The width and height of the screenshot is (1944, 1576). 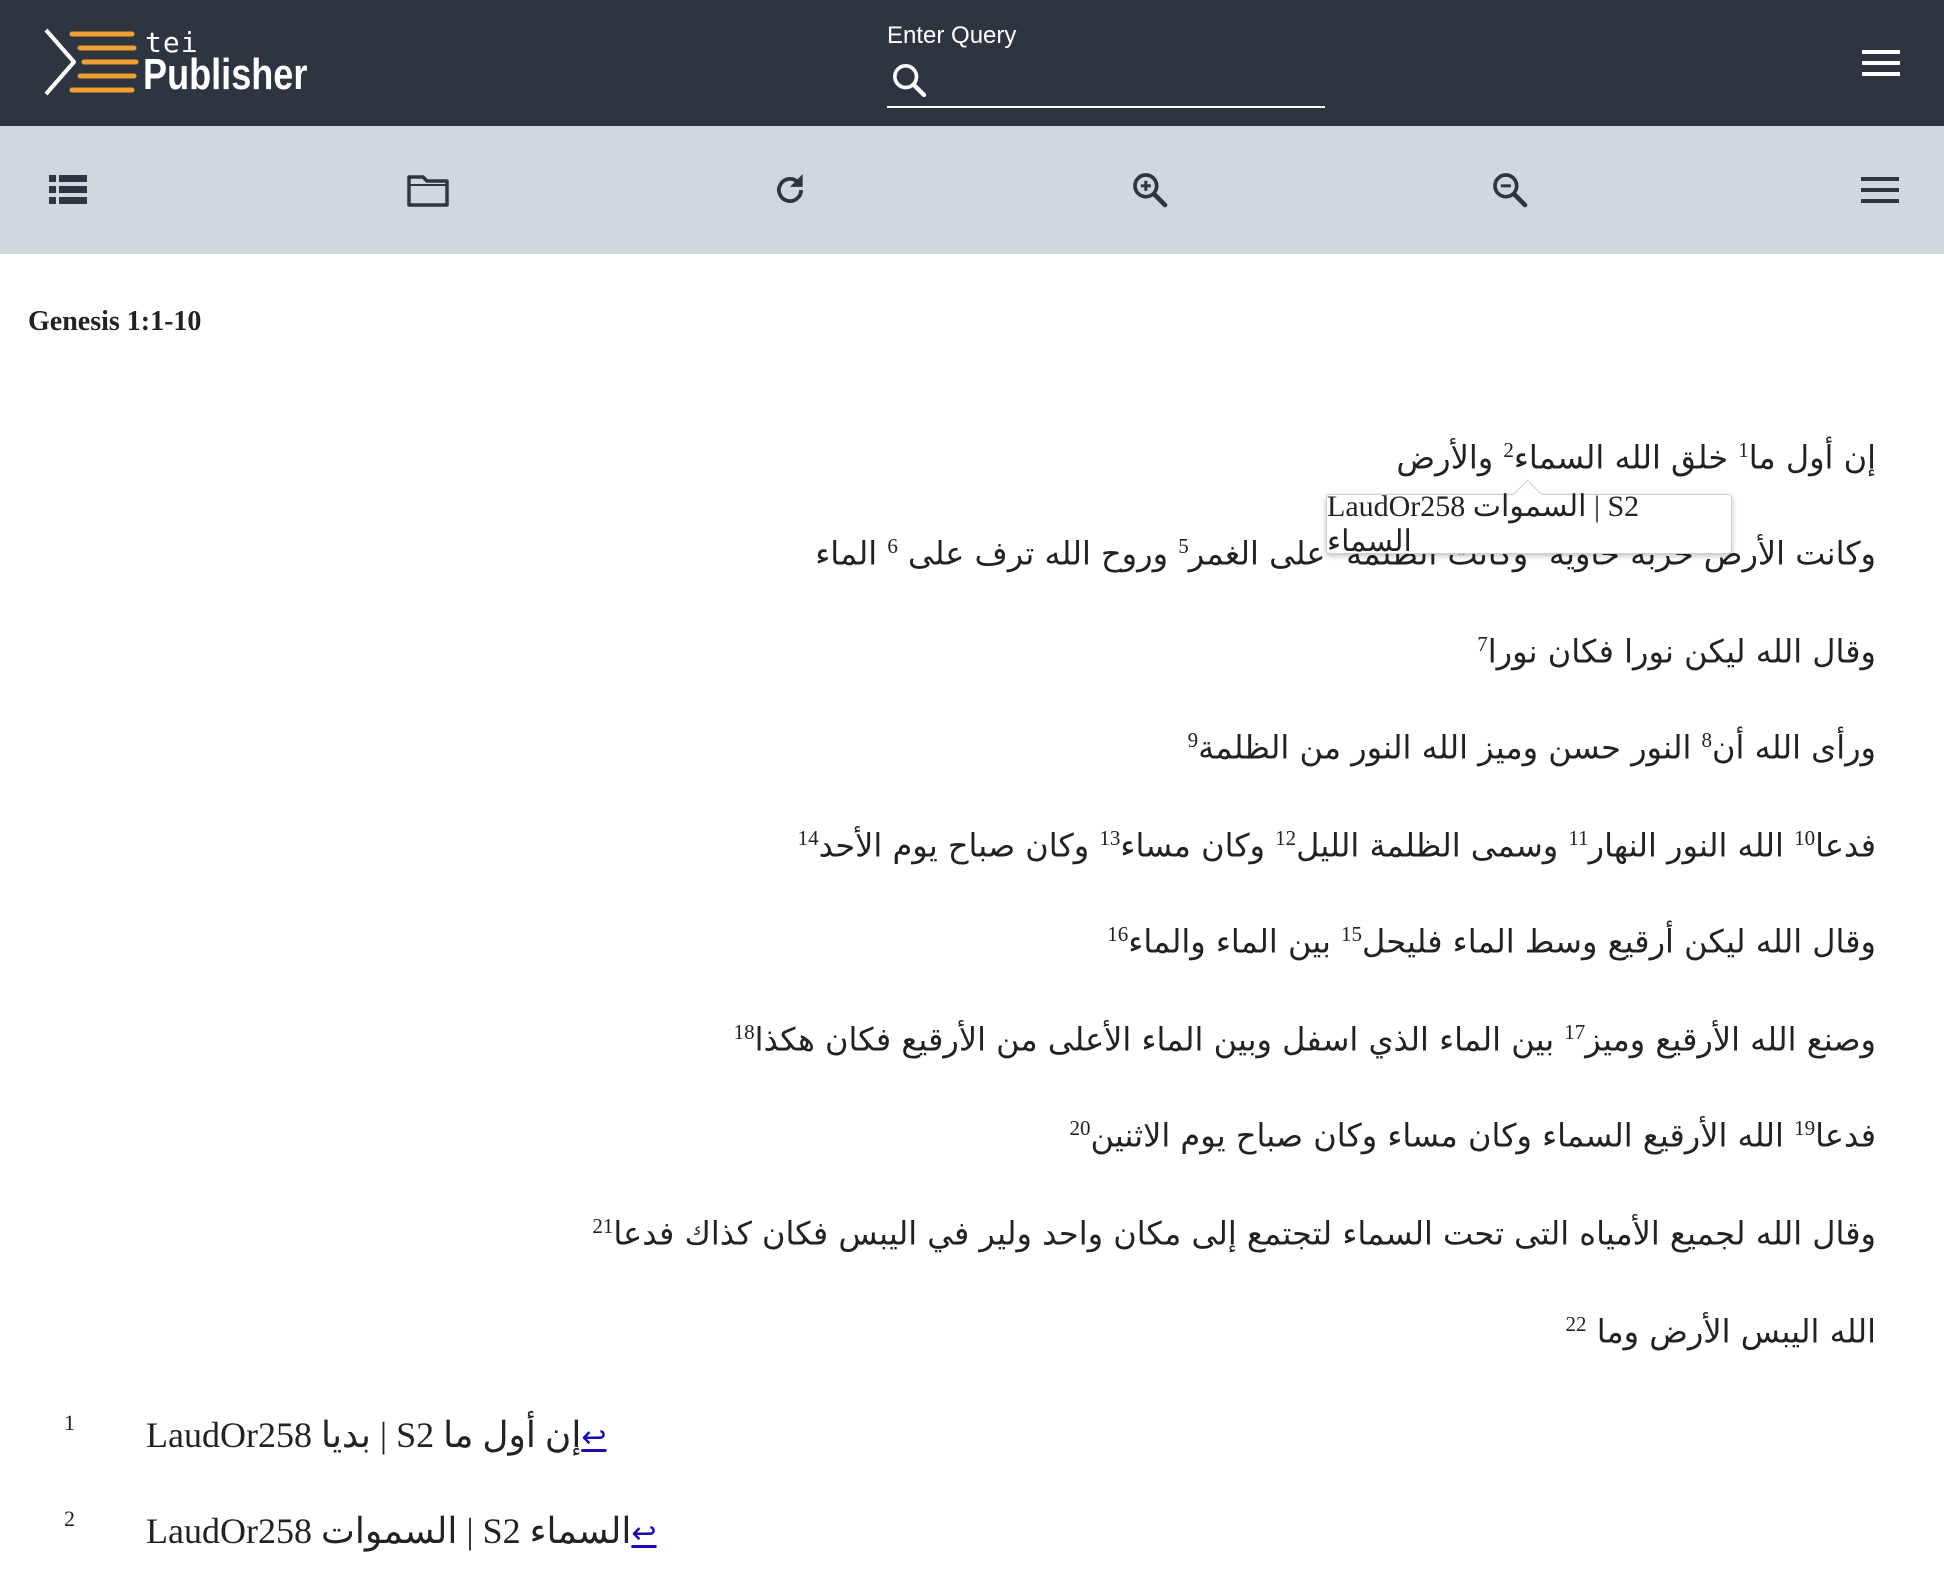 What do you see at coordinates (68, 190) in the screenshot?
I see `toc-list-icon` at bounding box center [68, 190].